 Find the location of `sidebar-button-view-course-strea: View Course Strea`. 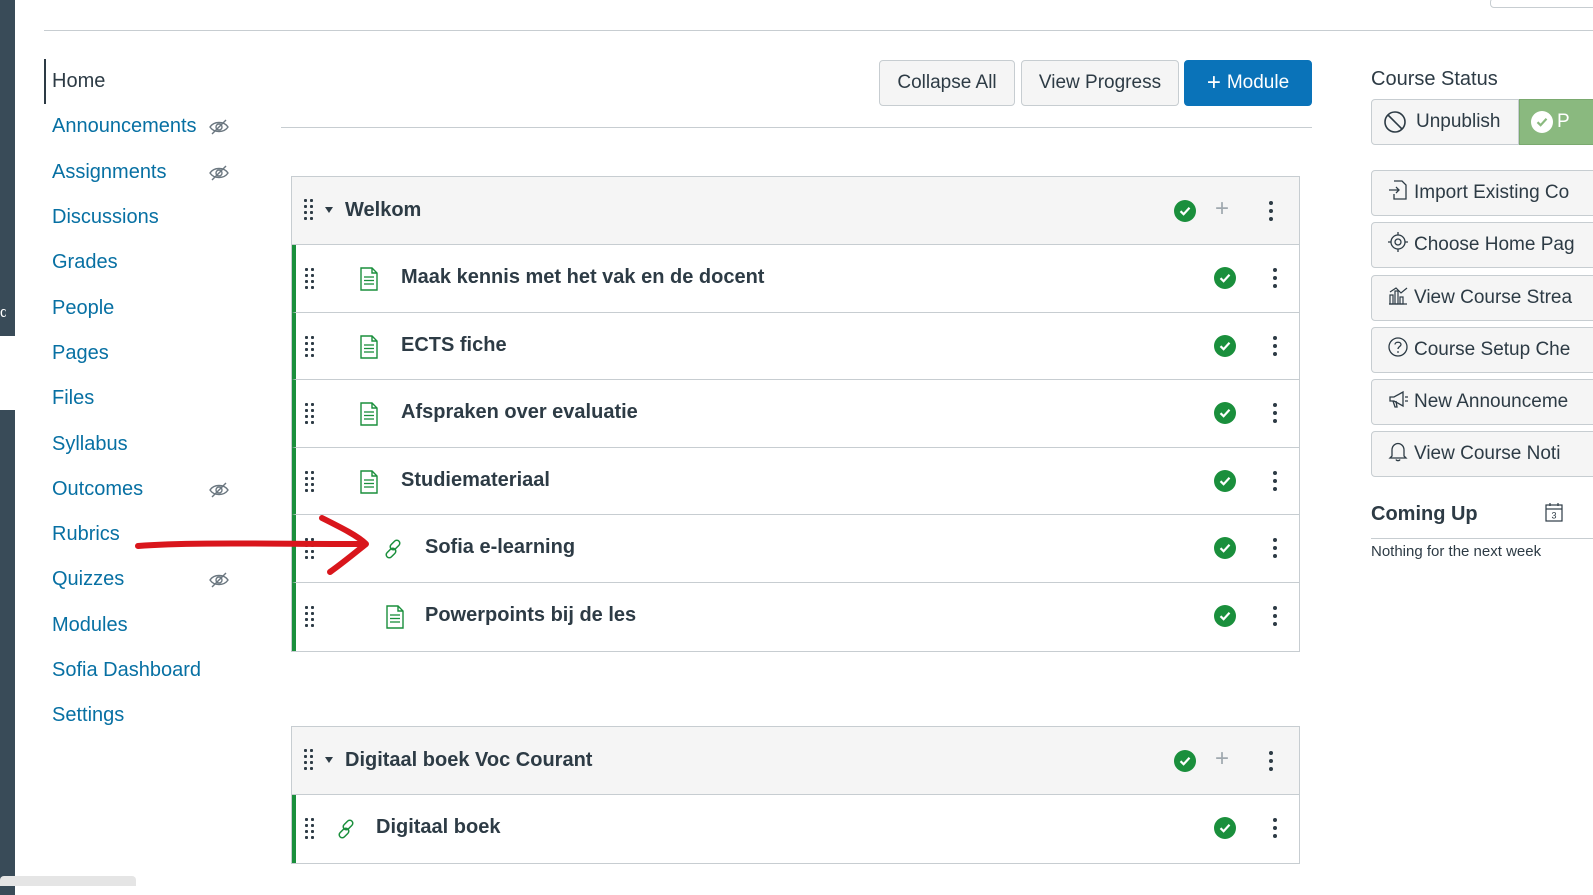

sidebar-button-view-course-strea: View Course Strea is located at coordinates (1482, 298).